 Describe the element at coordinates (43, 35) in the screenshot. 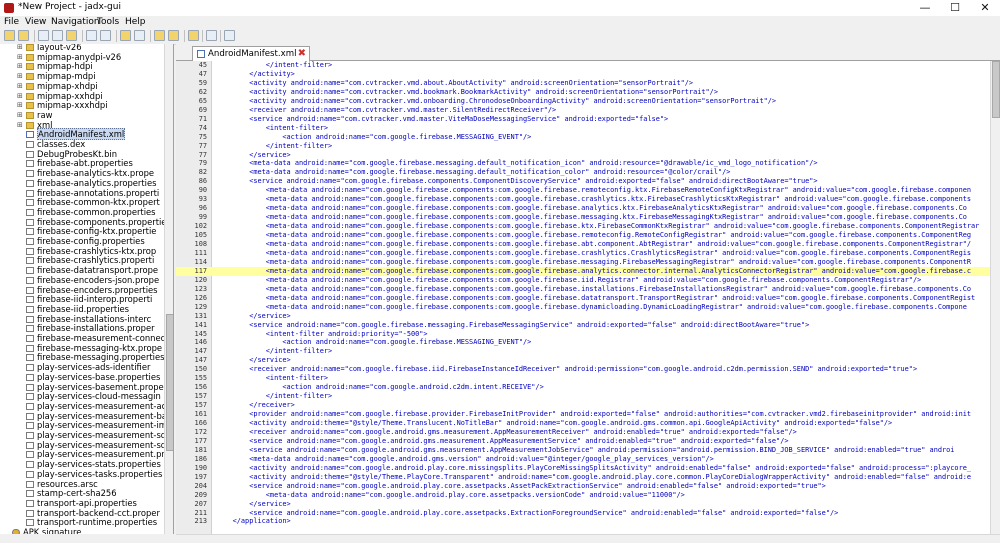

I see `copy-icon` at that location.